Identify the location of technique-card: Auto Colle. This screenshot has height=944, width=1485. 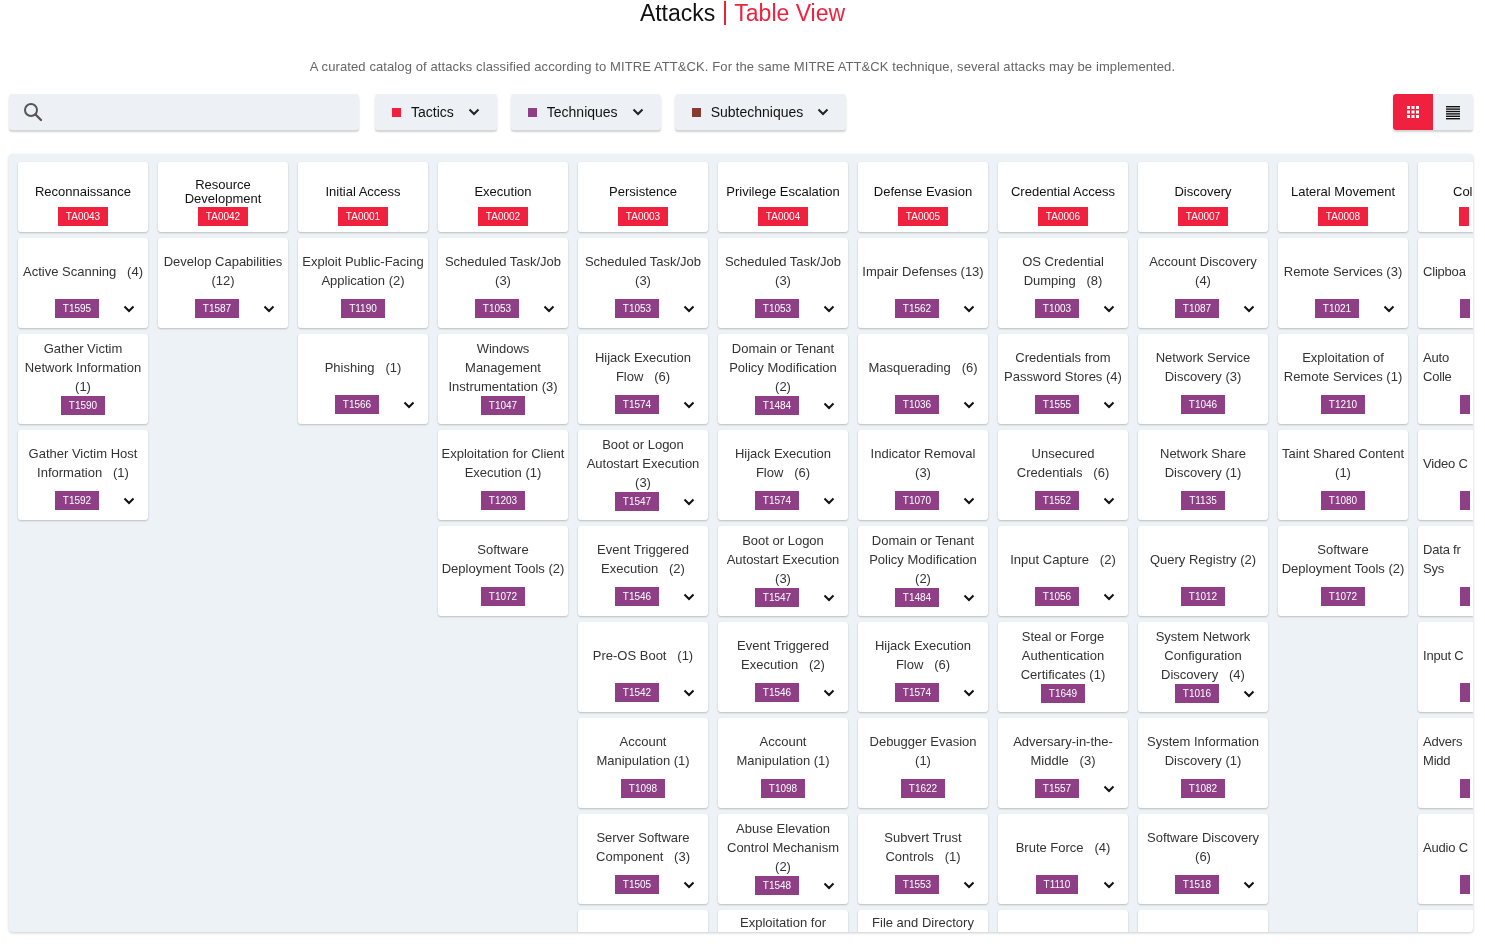
(1445, 379).